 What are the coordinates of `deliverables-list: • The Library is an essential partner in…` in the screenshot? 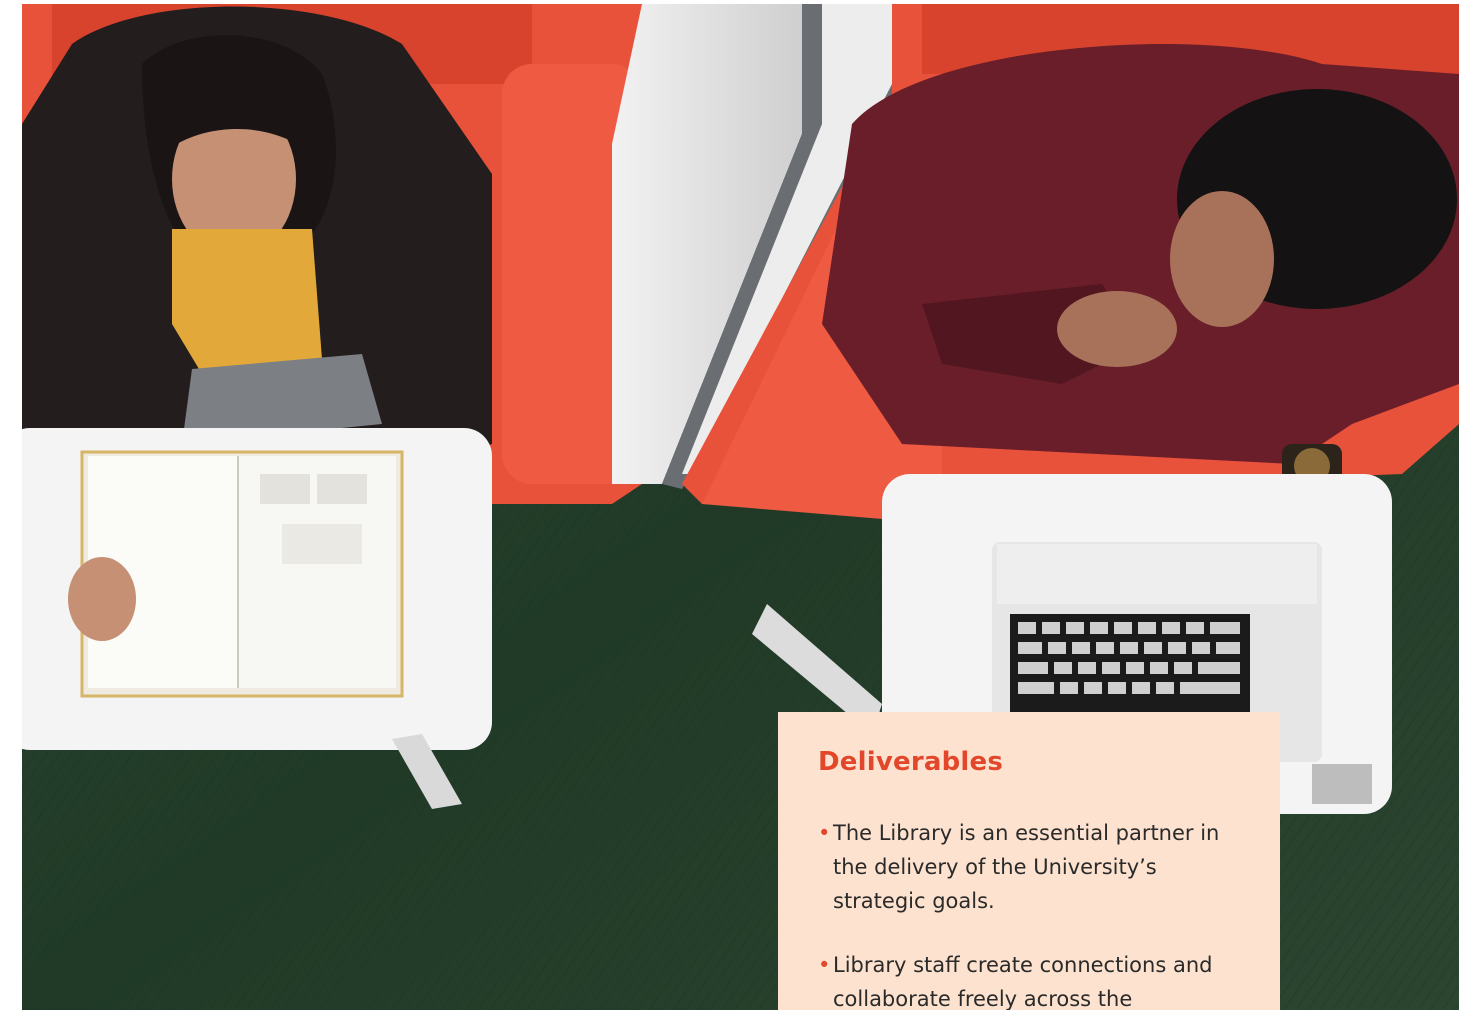 It's located at (1029, 913).